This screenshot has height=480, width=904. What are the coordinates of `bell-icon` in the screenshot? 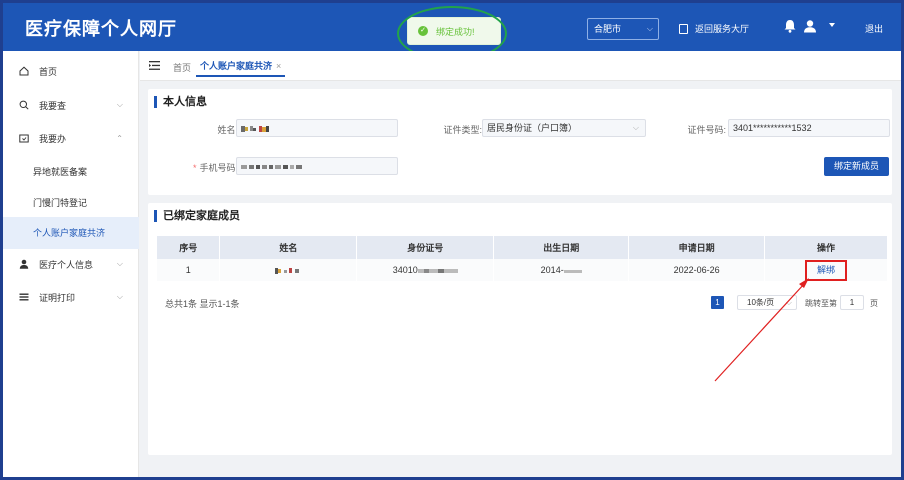 It's located at (790, 26).